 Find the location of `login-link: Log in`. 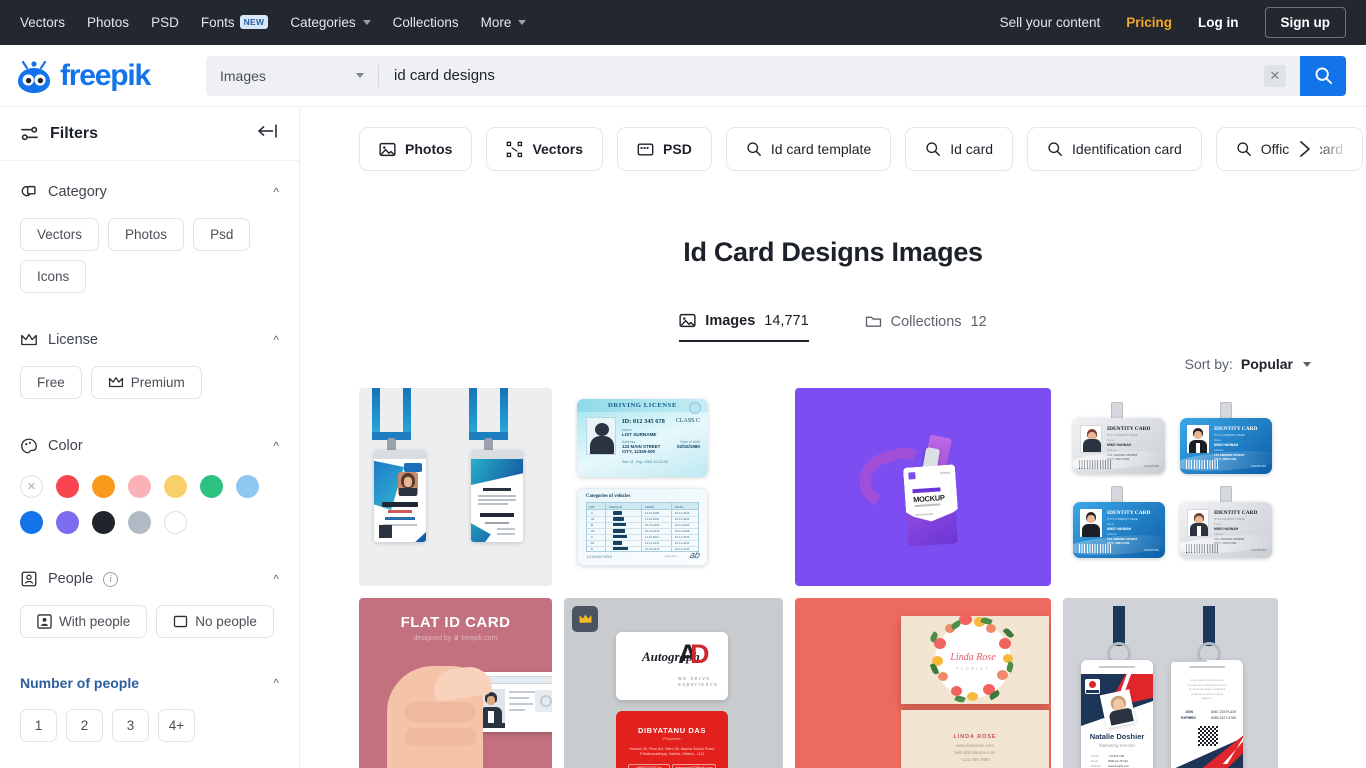

login-link: Log in is located at coordinates (1218, 22).